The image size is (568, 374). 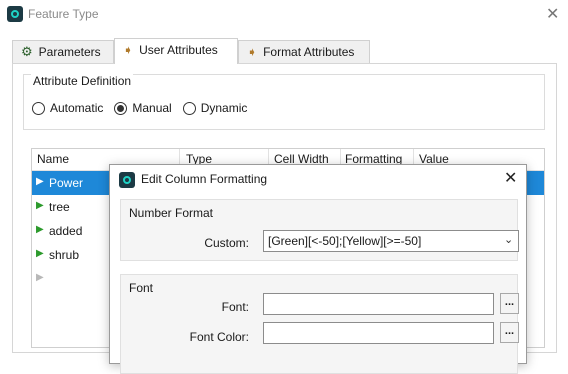 I want to click on radio-manual: Manual, so click(x=143, y=108).